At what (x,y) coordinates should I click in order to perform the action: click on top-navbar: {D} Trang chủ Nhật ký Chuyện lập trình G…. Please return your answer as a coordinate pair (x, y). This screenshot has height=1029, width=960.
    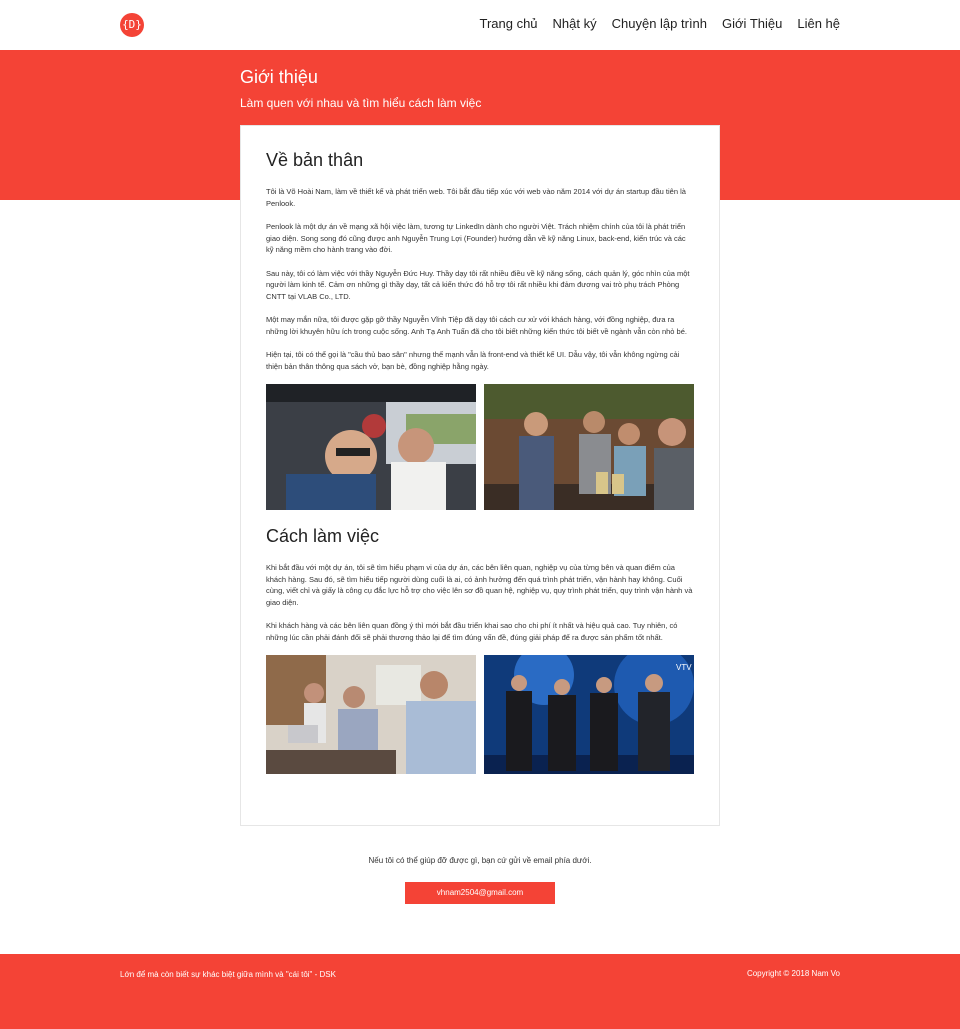
    Looking at the image, I should click on (480, 25).